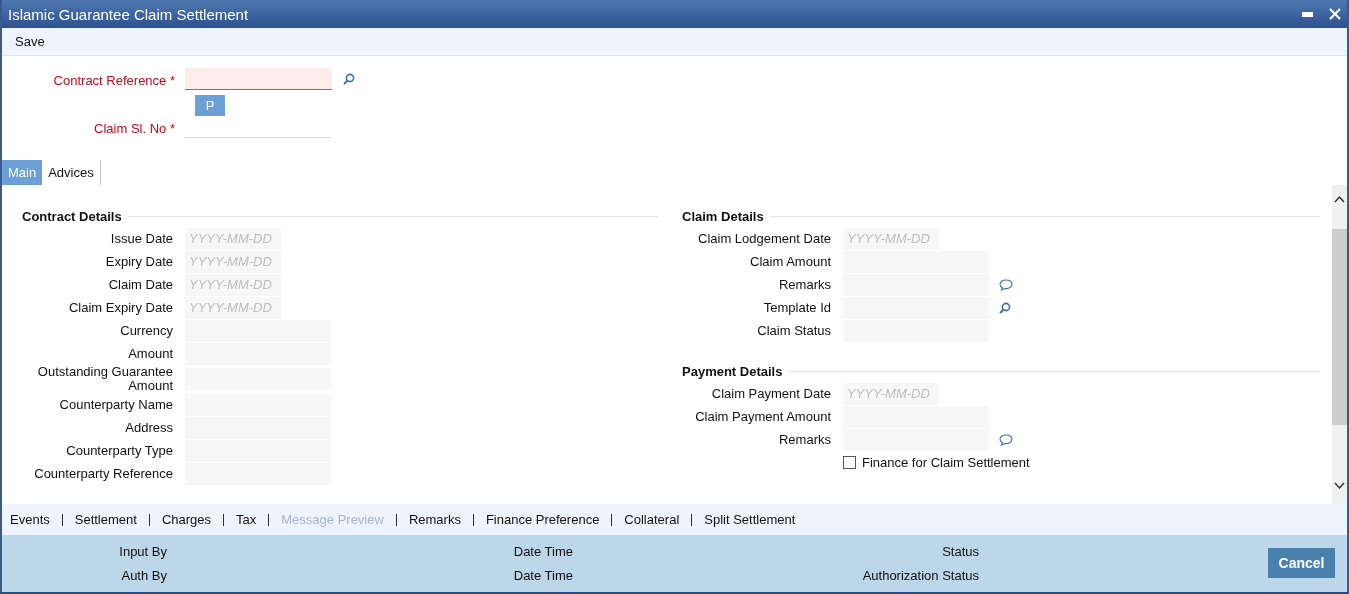 This screenshot has height=594, width=1349. What do you see at coordinates (652, 519) in the screenshot?
I see `link: Collateral` at bounding box center [652, 519].